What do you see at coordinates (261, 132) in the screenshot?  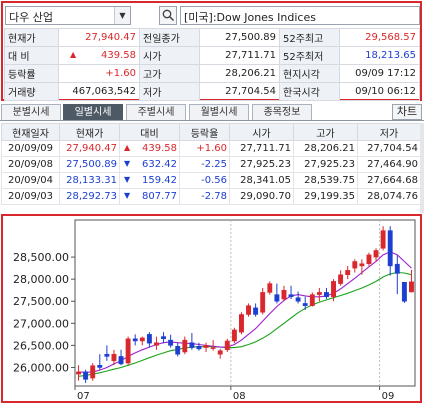 I see `col-header-open: 시가` at bounding box center [261, 132].